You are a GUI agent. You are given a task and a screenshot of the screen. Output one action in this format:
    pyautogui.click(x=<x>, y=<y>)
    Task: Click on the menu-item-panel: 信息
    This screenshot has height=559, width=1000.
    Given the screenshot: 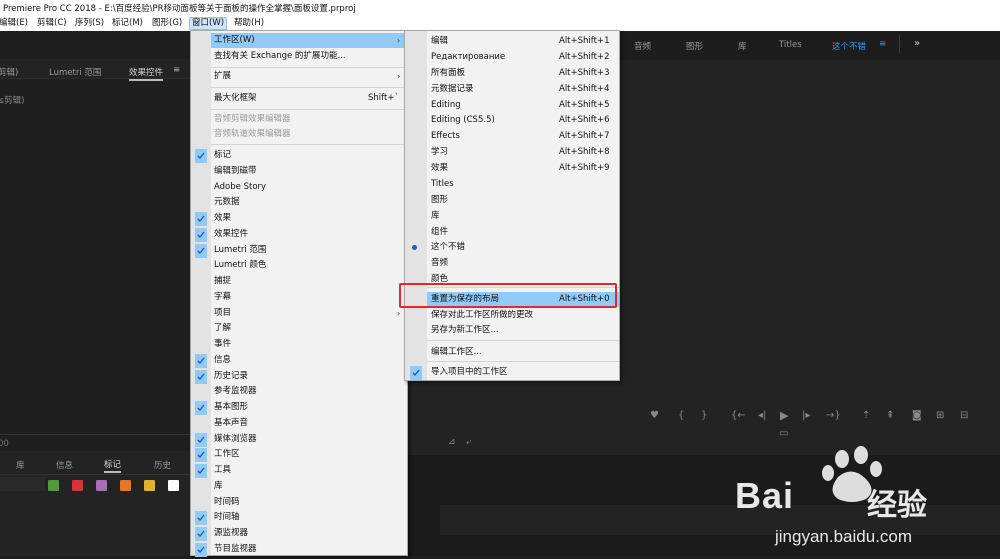 What is the action you would take?
    pyautogui.click(x=309, y=360)
    